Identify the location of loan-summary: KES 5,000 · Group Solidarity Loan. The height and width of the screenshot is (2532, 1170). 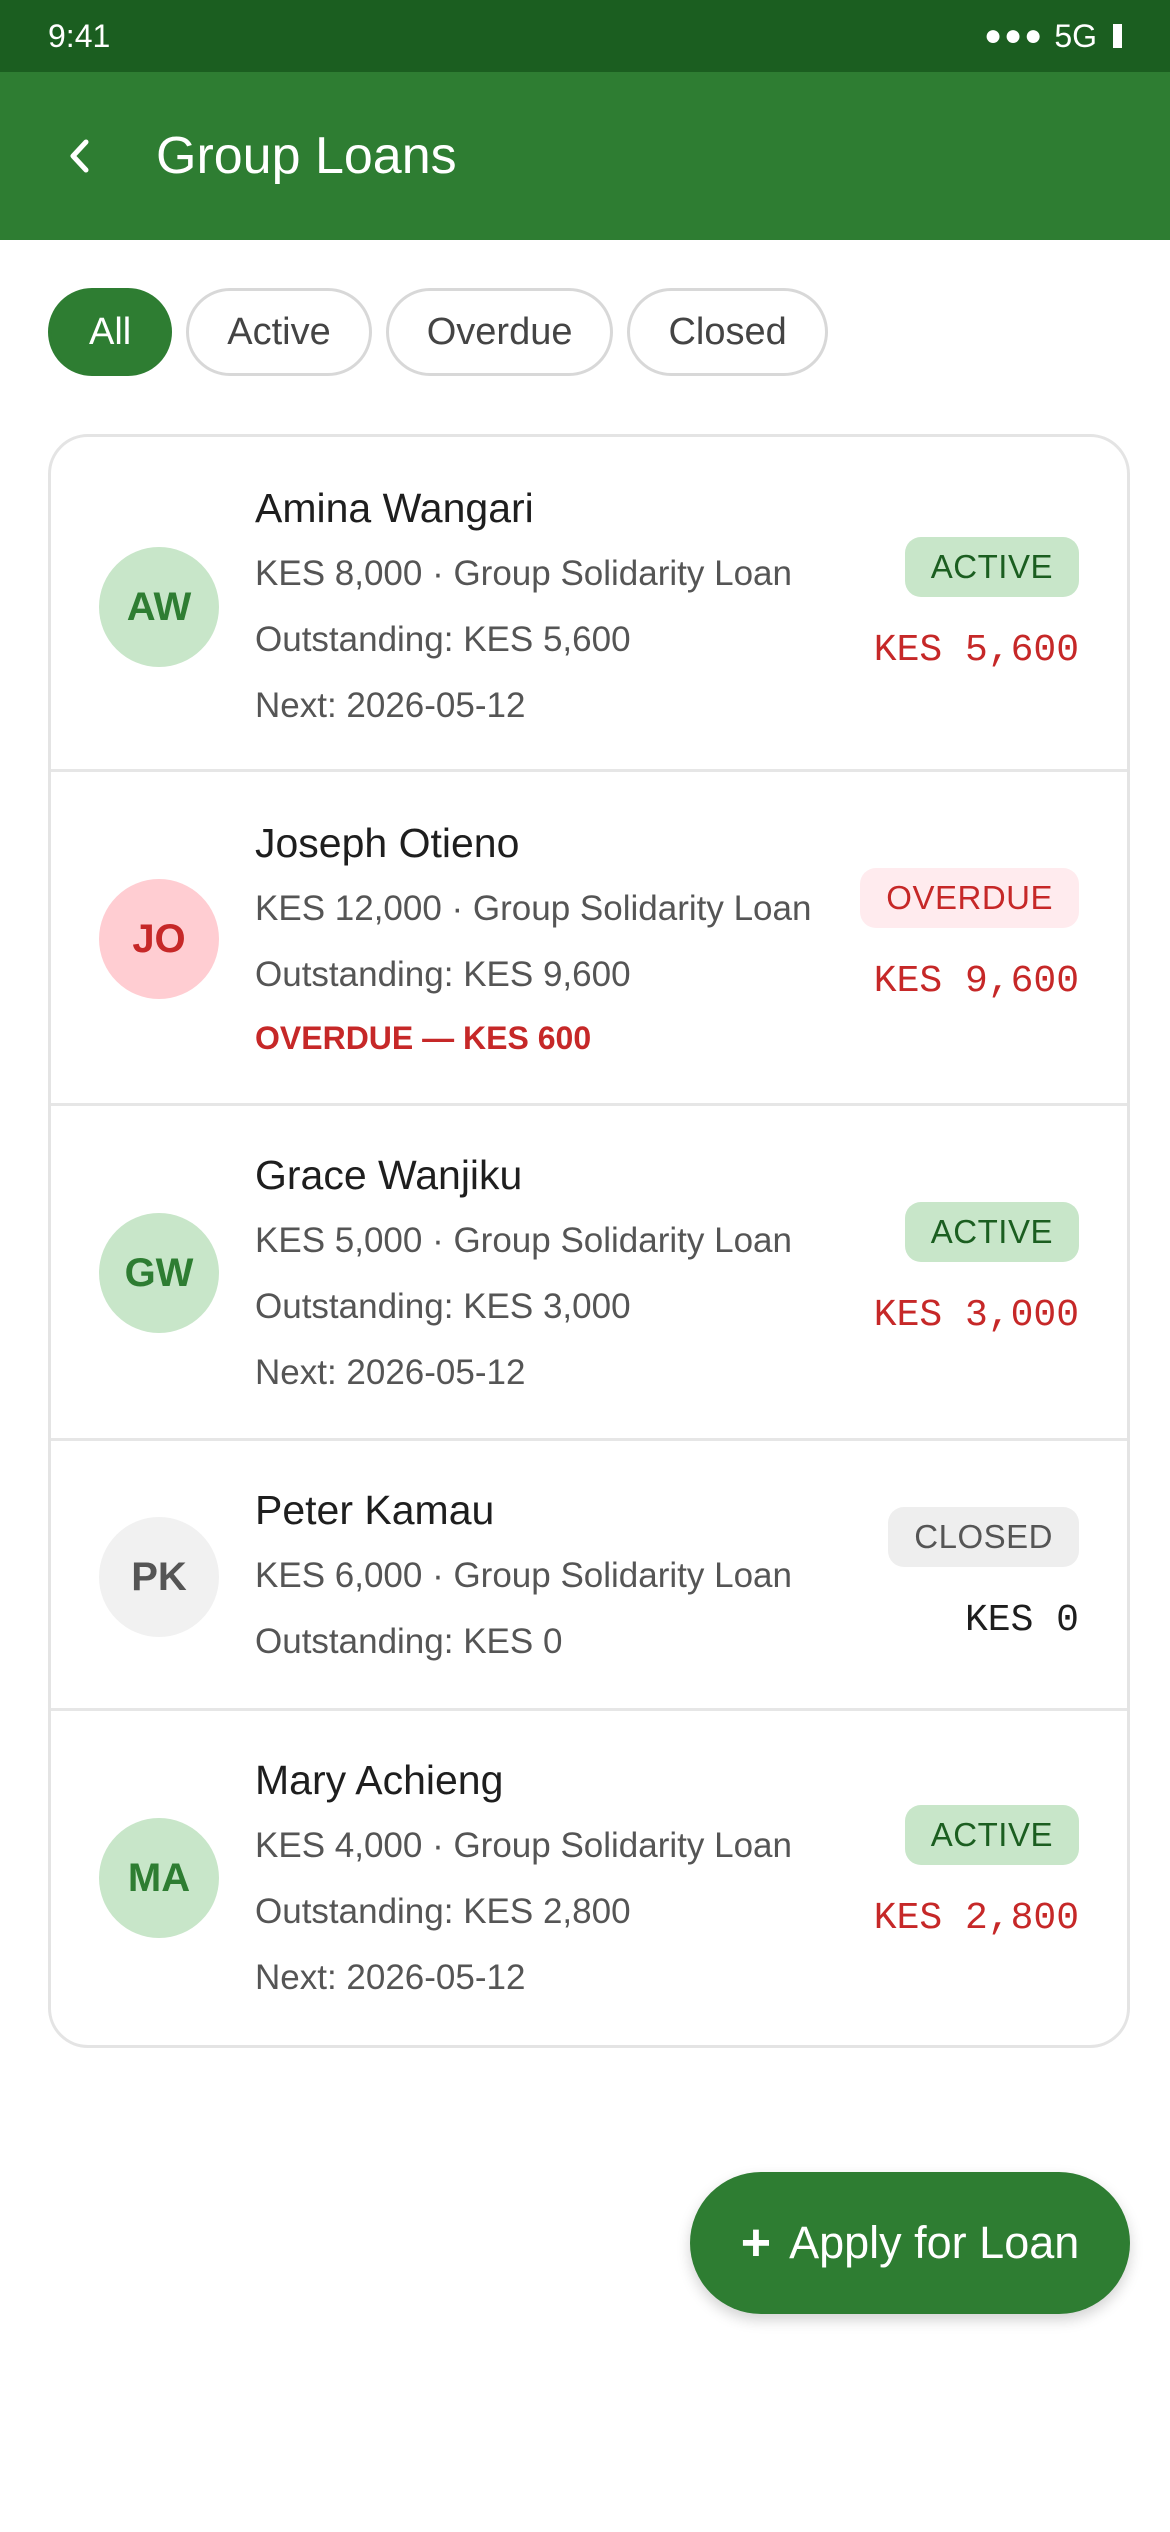
(523, 1240).